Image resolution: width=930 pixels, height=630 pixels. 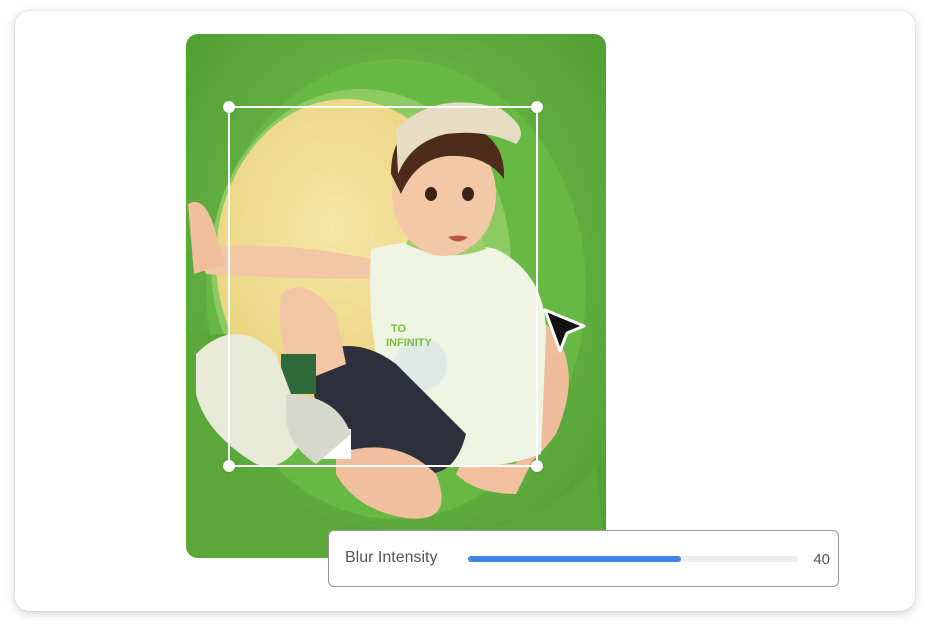 I want to click on blur-intensity-value: 40, so click(x=821, y=559).